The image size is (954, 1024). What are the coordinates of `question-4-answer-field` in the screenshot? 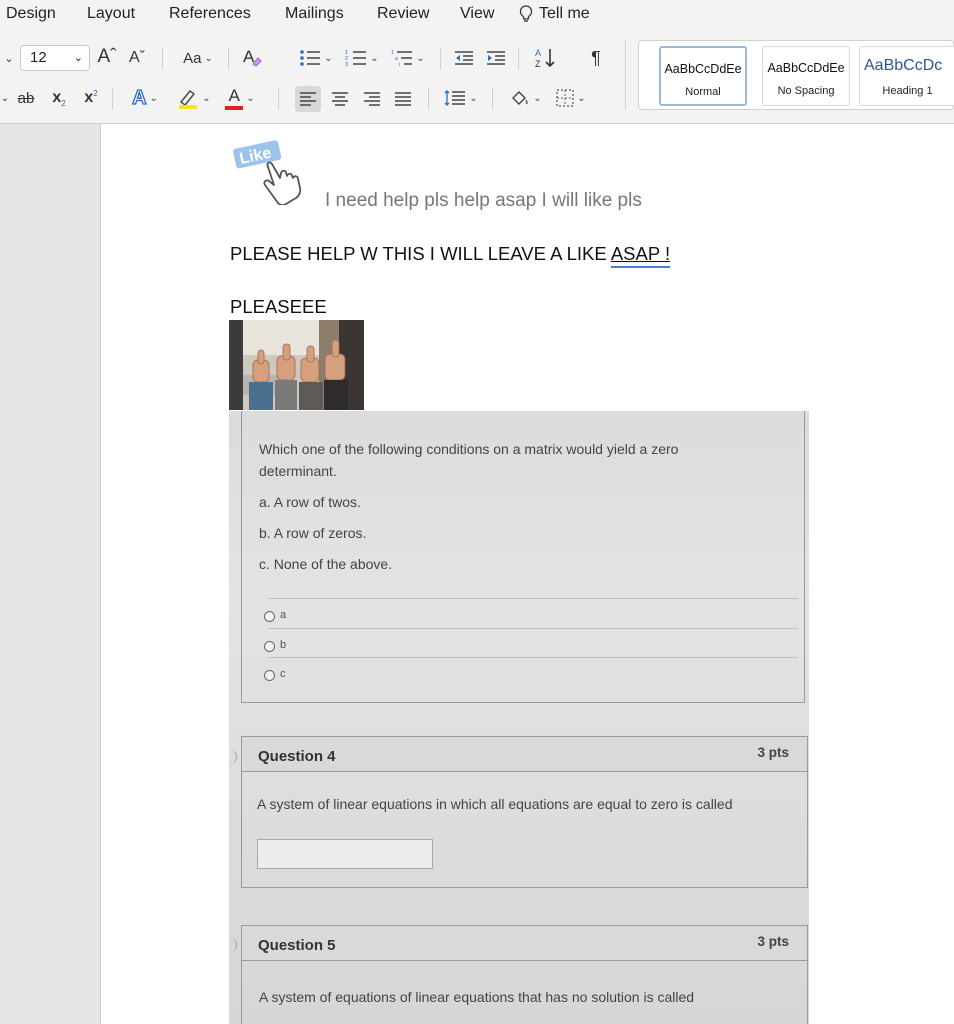 It's located at (345, 854).